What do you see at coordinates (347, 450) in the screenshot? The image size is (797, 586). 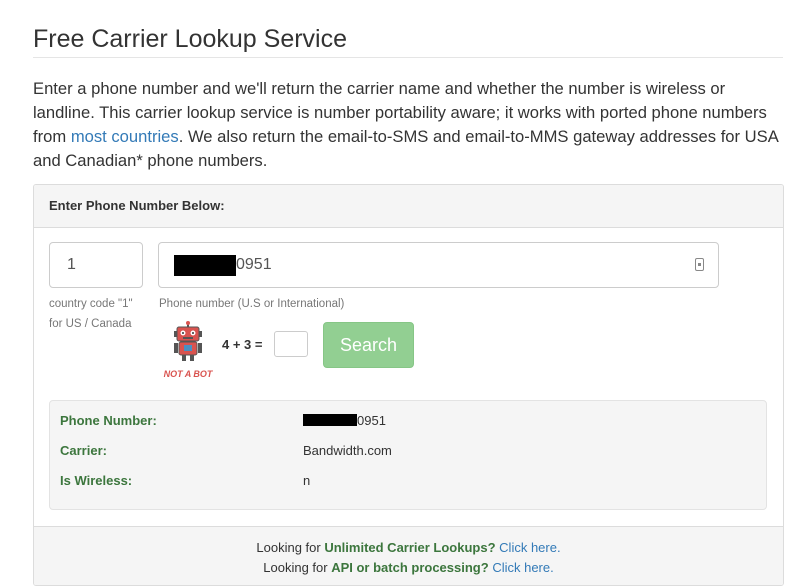 I see `carrier-result: Bandwidth.com` at bounding box center [347, 450].